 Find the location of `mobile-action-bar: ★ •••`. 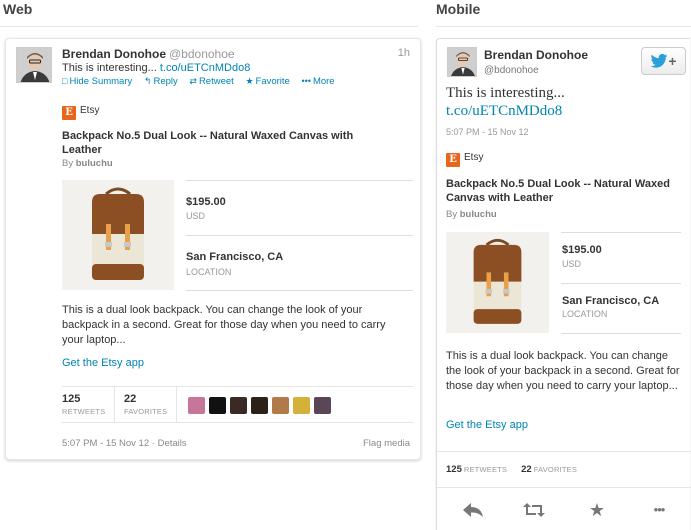

mobile-action-bar: ★ ••• is located at coordinates (564, 512).